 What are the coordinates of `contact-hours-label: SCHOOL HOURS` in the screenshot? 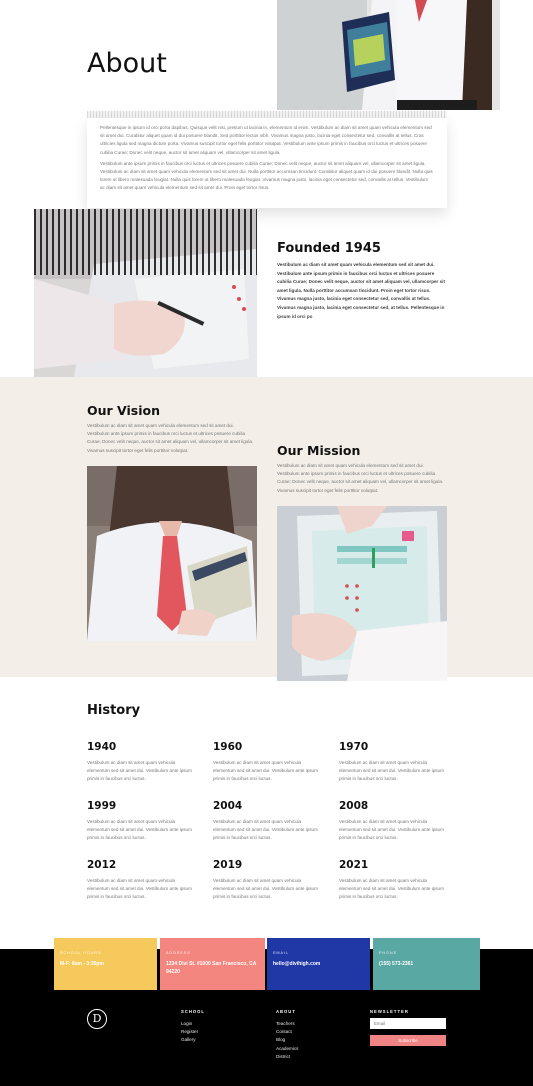 It's located at (81, 953).